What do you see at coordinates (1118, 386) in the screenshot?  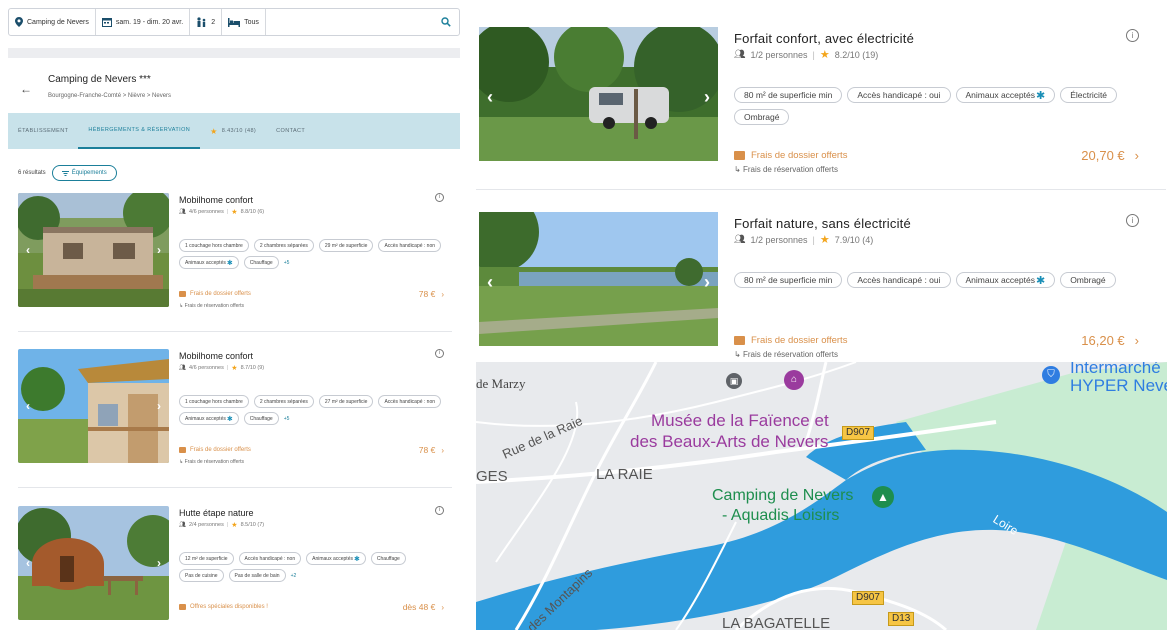 I see `map-label-intermarche-line2: HYPER Neve` at bounding box center [1118, 386].